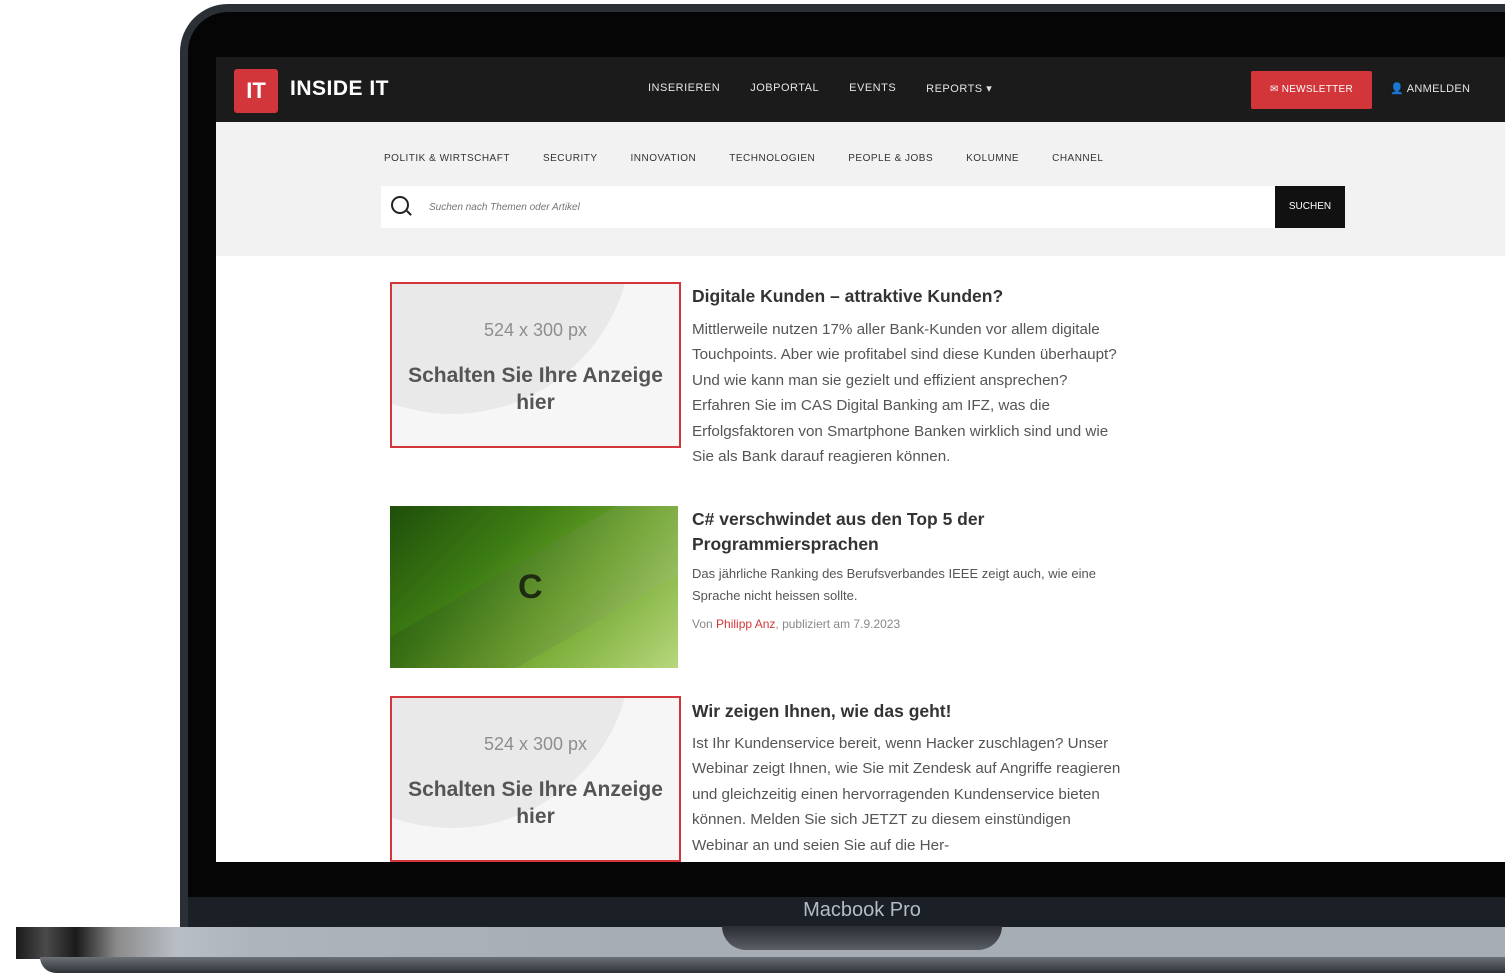 This screenshot has width=1505, height=973. What do you see at coordinates (912, 711) in the screenshot?
I see `article-title: Wir zeigen Ihnen, wie das geht!` at bounding box center [912, 711].